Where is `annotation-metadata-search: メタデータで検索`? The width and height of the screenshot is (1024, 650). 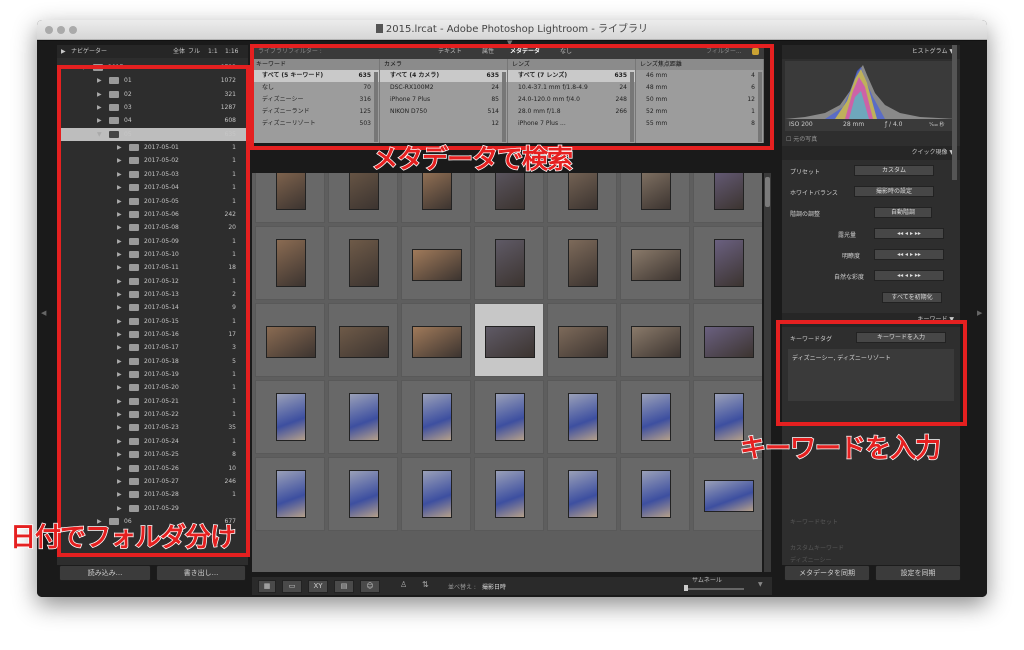 annotation-metadata-search: メタデータで検索 is located at coordinates (472, 160).